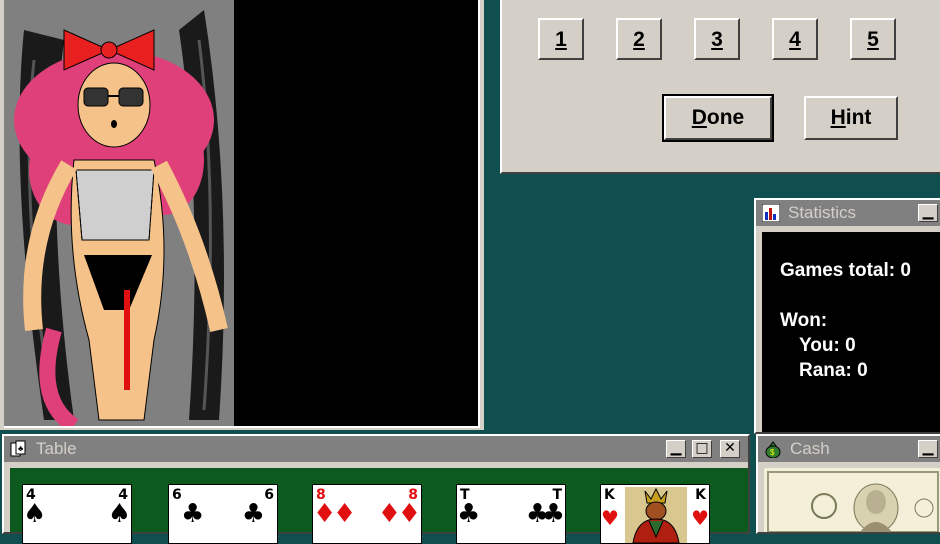 The width and height of the screenshot is (940, 544). I want to click on hint-button: Hint, so click(851, 118).